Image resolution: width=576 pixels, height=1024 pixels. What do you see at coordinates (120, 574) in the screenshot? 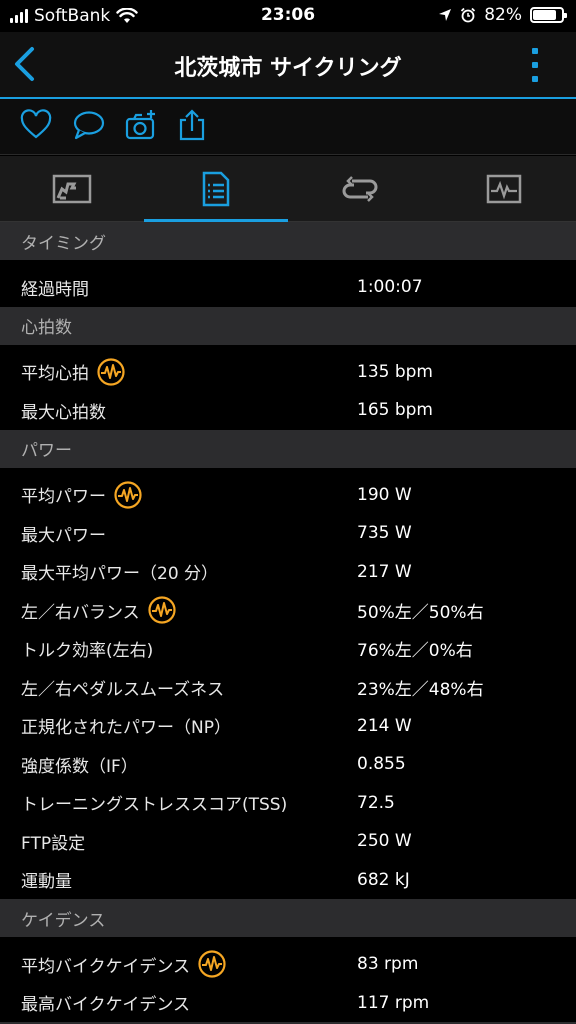
I see `stat-label: 最大平均パワー（20 分）` at bounding box center [120, 574].